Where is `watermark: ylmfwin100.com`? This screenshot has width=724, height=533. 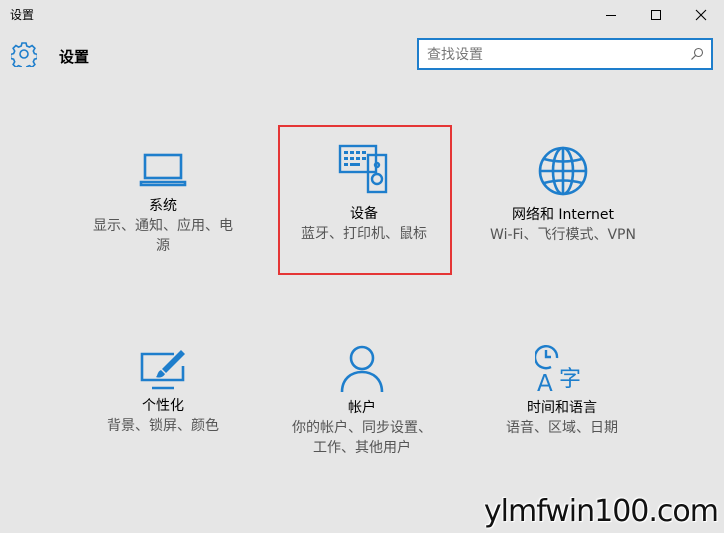
watermark: ylmfwin100.com is located at coordinates (601, 511).